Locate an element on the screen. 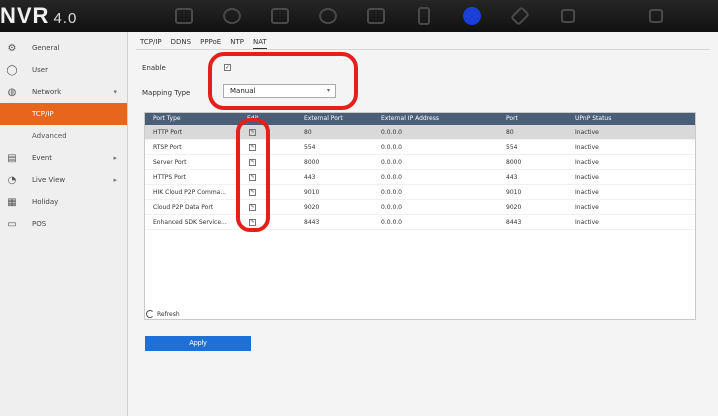  sidebar-sub-tcpip: TCP/IP is located at coordinates (63, 114).